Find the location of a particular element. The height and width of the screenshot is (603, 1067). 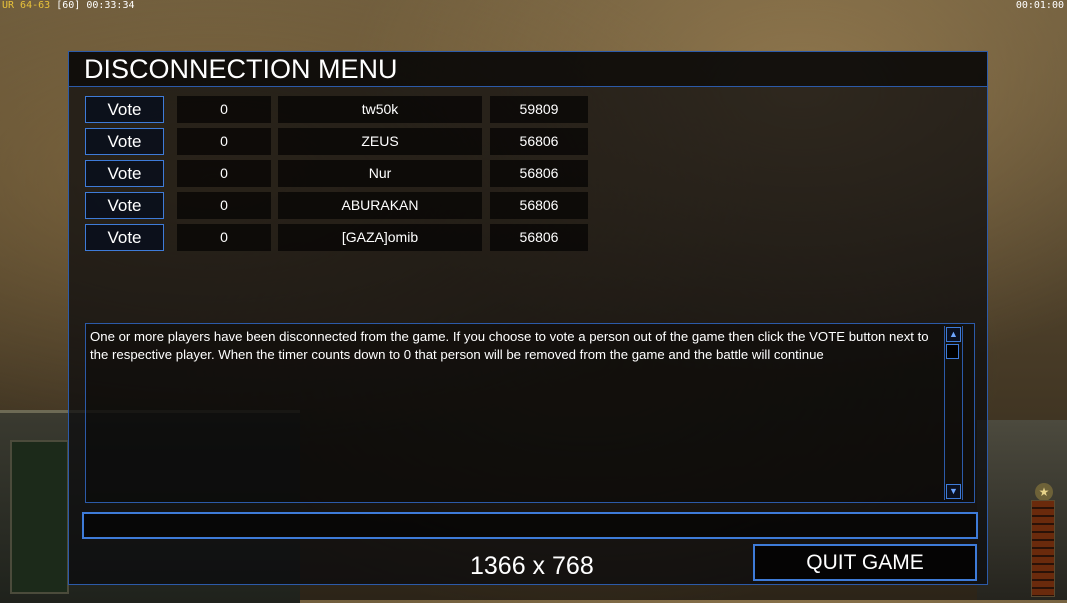

player-name: ABURAKAN is located at coordinates (380, 205).